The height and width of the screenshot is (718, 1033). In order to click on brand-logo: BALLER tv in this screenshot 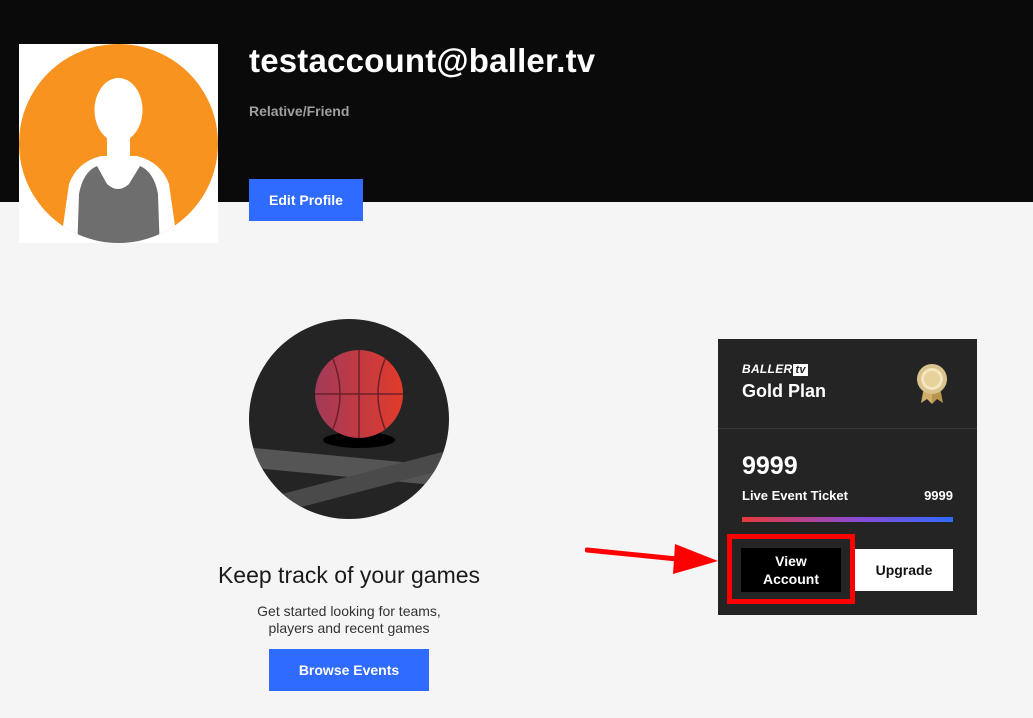, I will do `click(775, 369)`.